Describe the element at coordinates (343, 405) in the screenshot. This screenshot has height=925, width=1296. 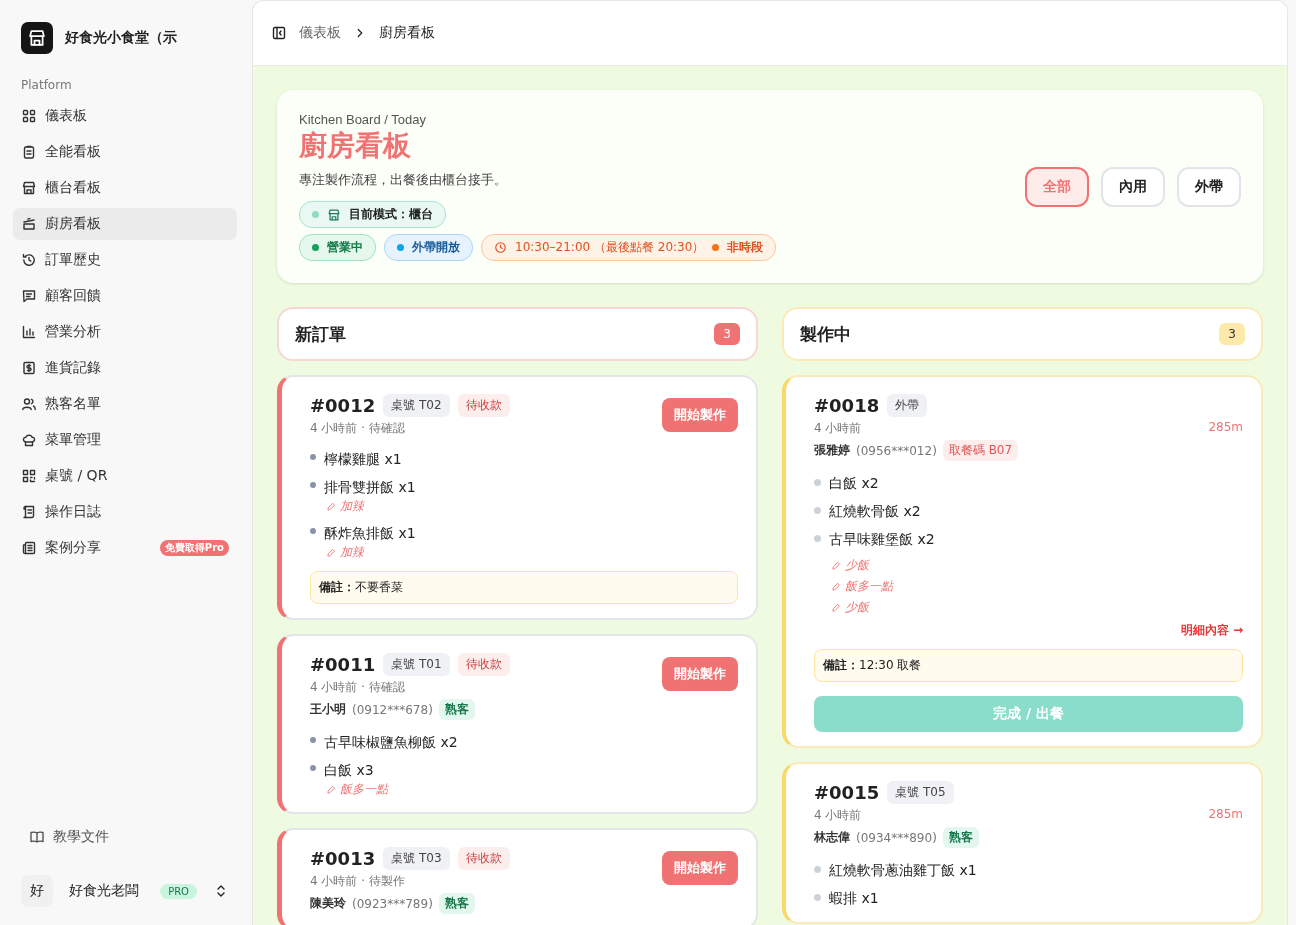
I see `order-number: #0012` at that location.